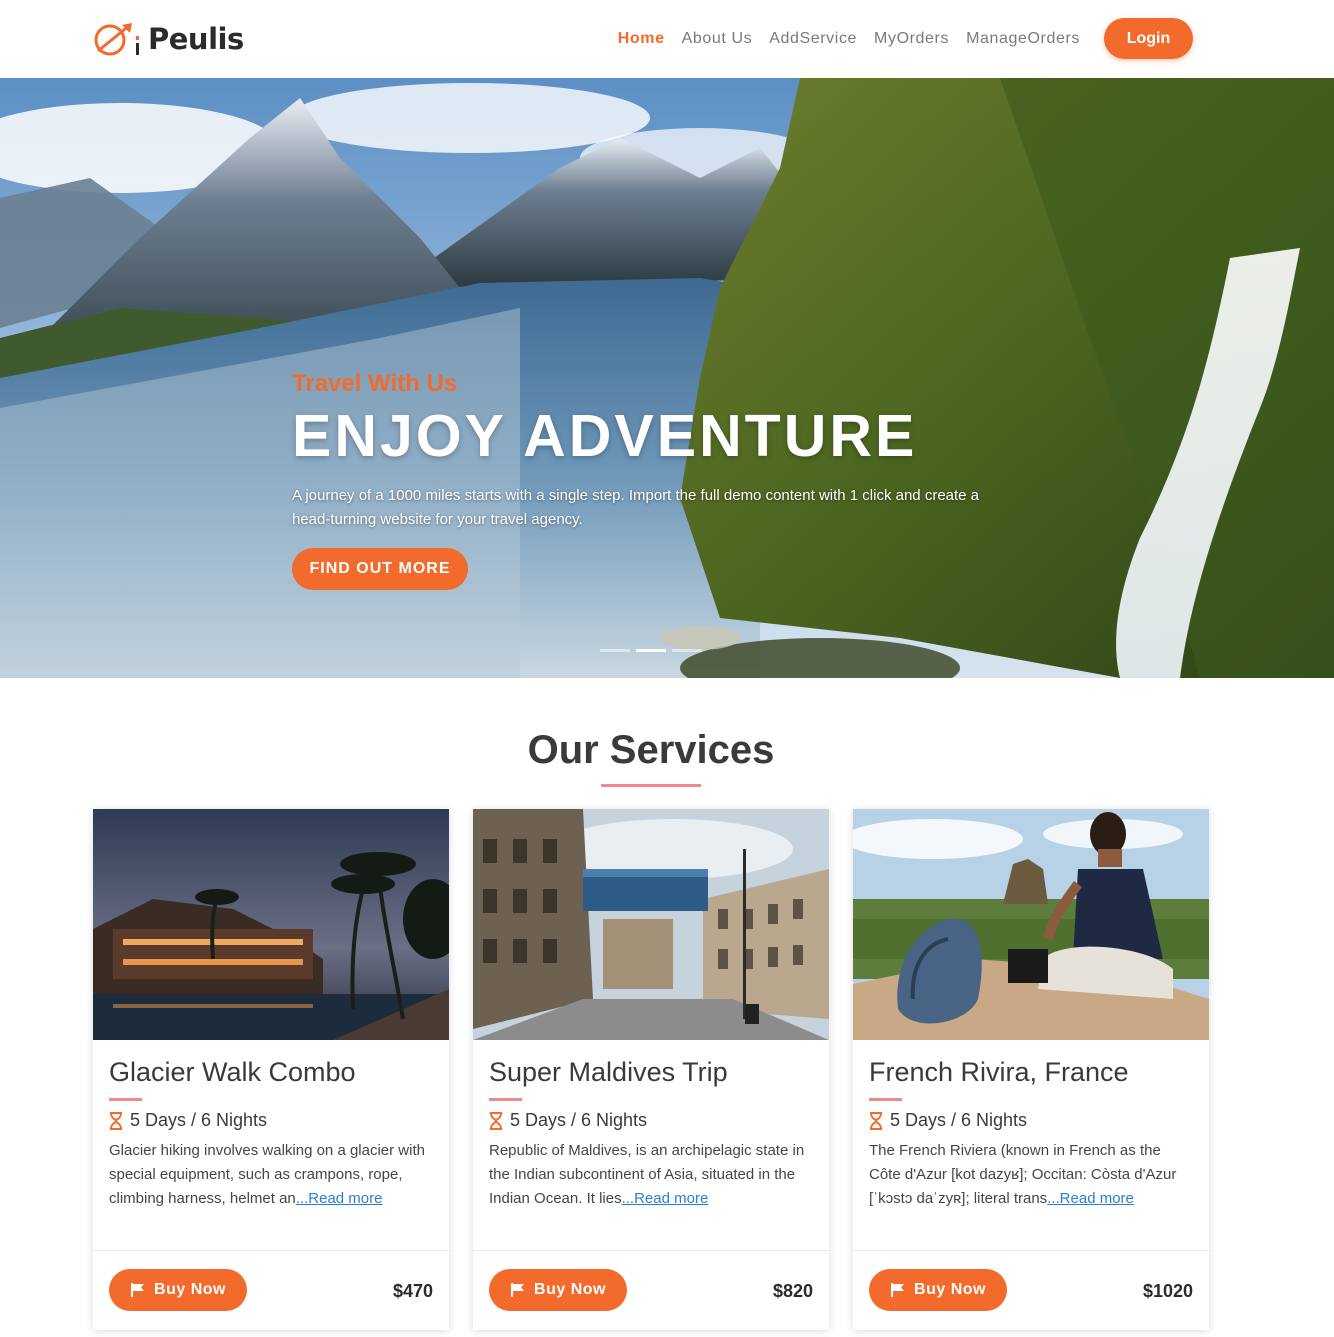  What do you see at coordinates (116, 39) in the screenshot?
I see `plane-logo-icon` at bounding box center [116, 39].